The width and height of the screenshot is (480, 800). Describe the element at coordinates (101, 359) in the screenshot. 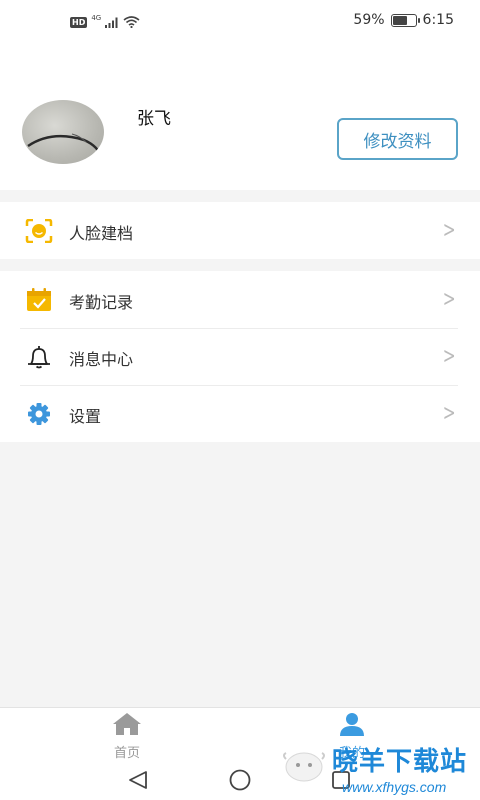

I see `menu-label: 消息中心` at that location.